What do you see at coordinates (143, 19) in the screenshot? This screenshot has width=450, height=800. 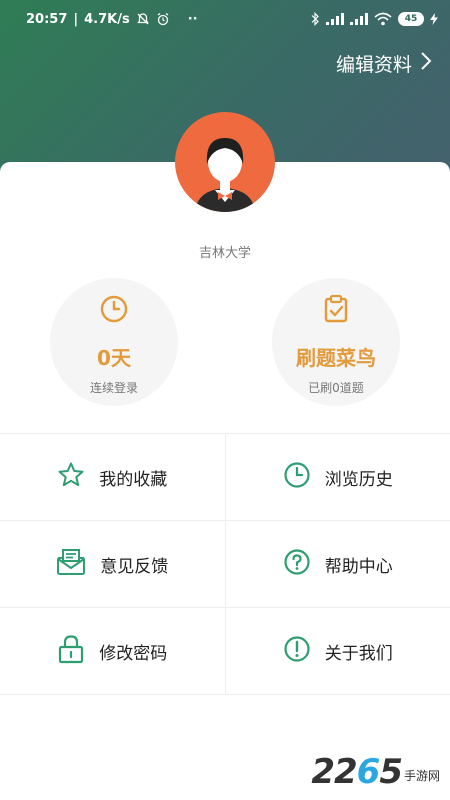 I see `notifications-off-icon` at bounding box center [143, 19].